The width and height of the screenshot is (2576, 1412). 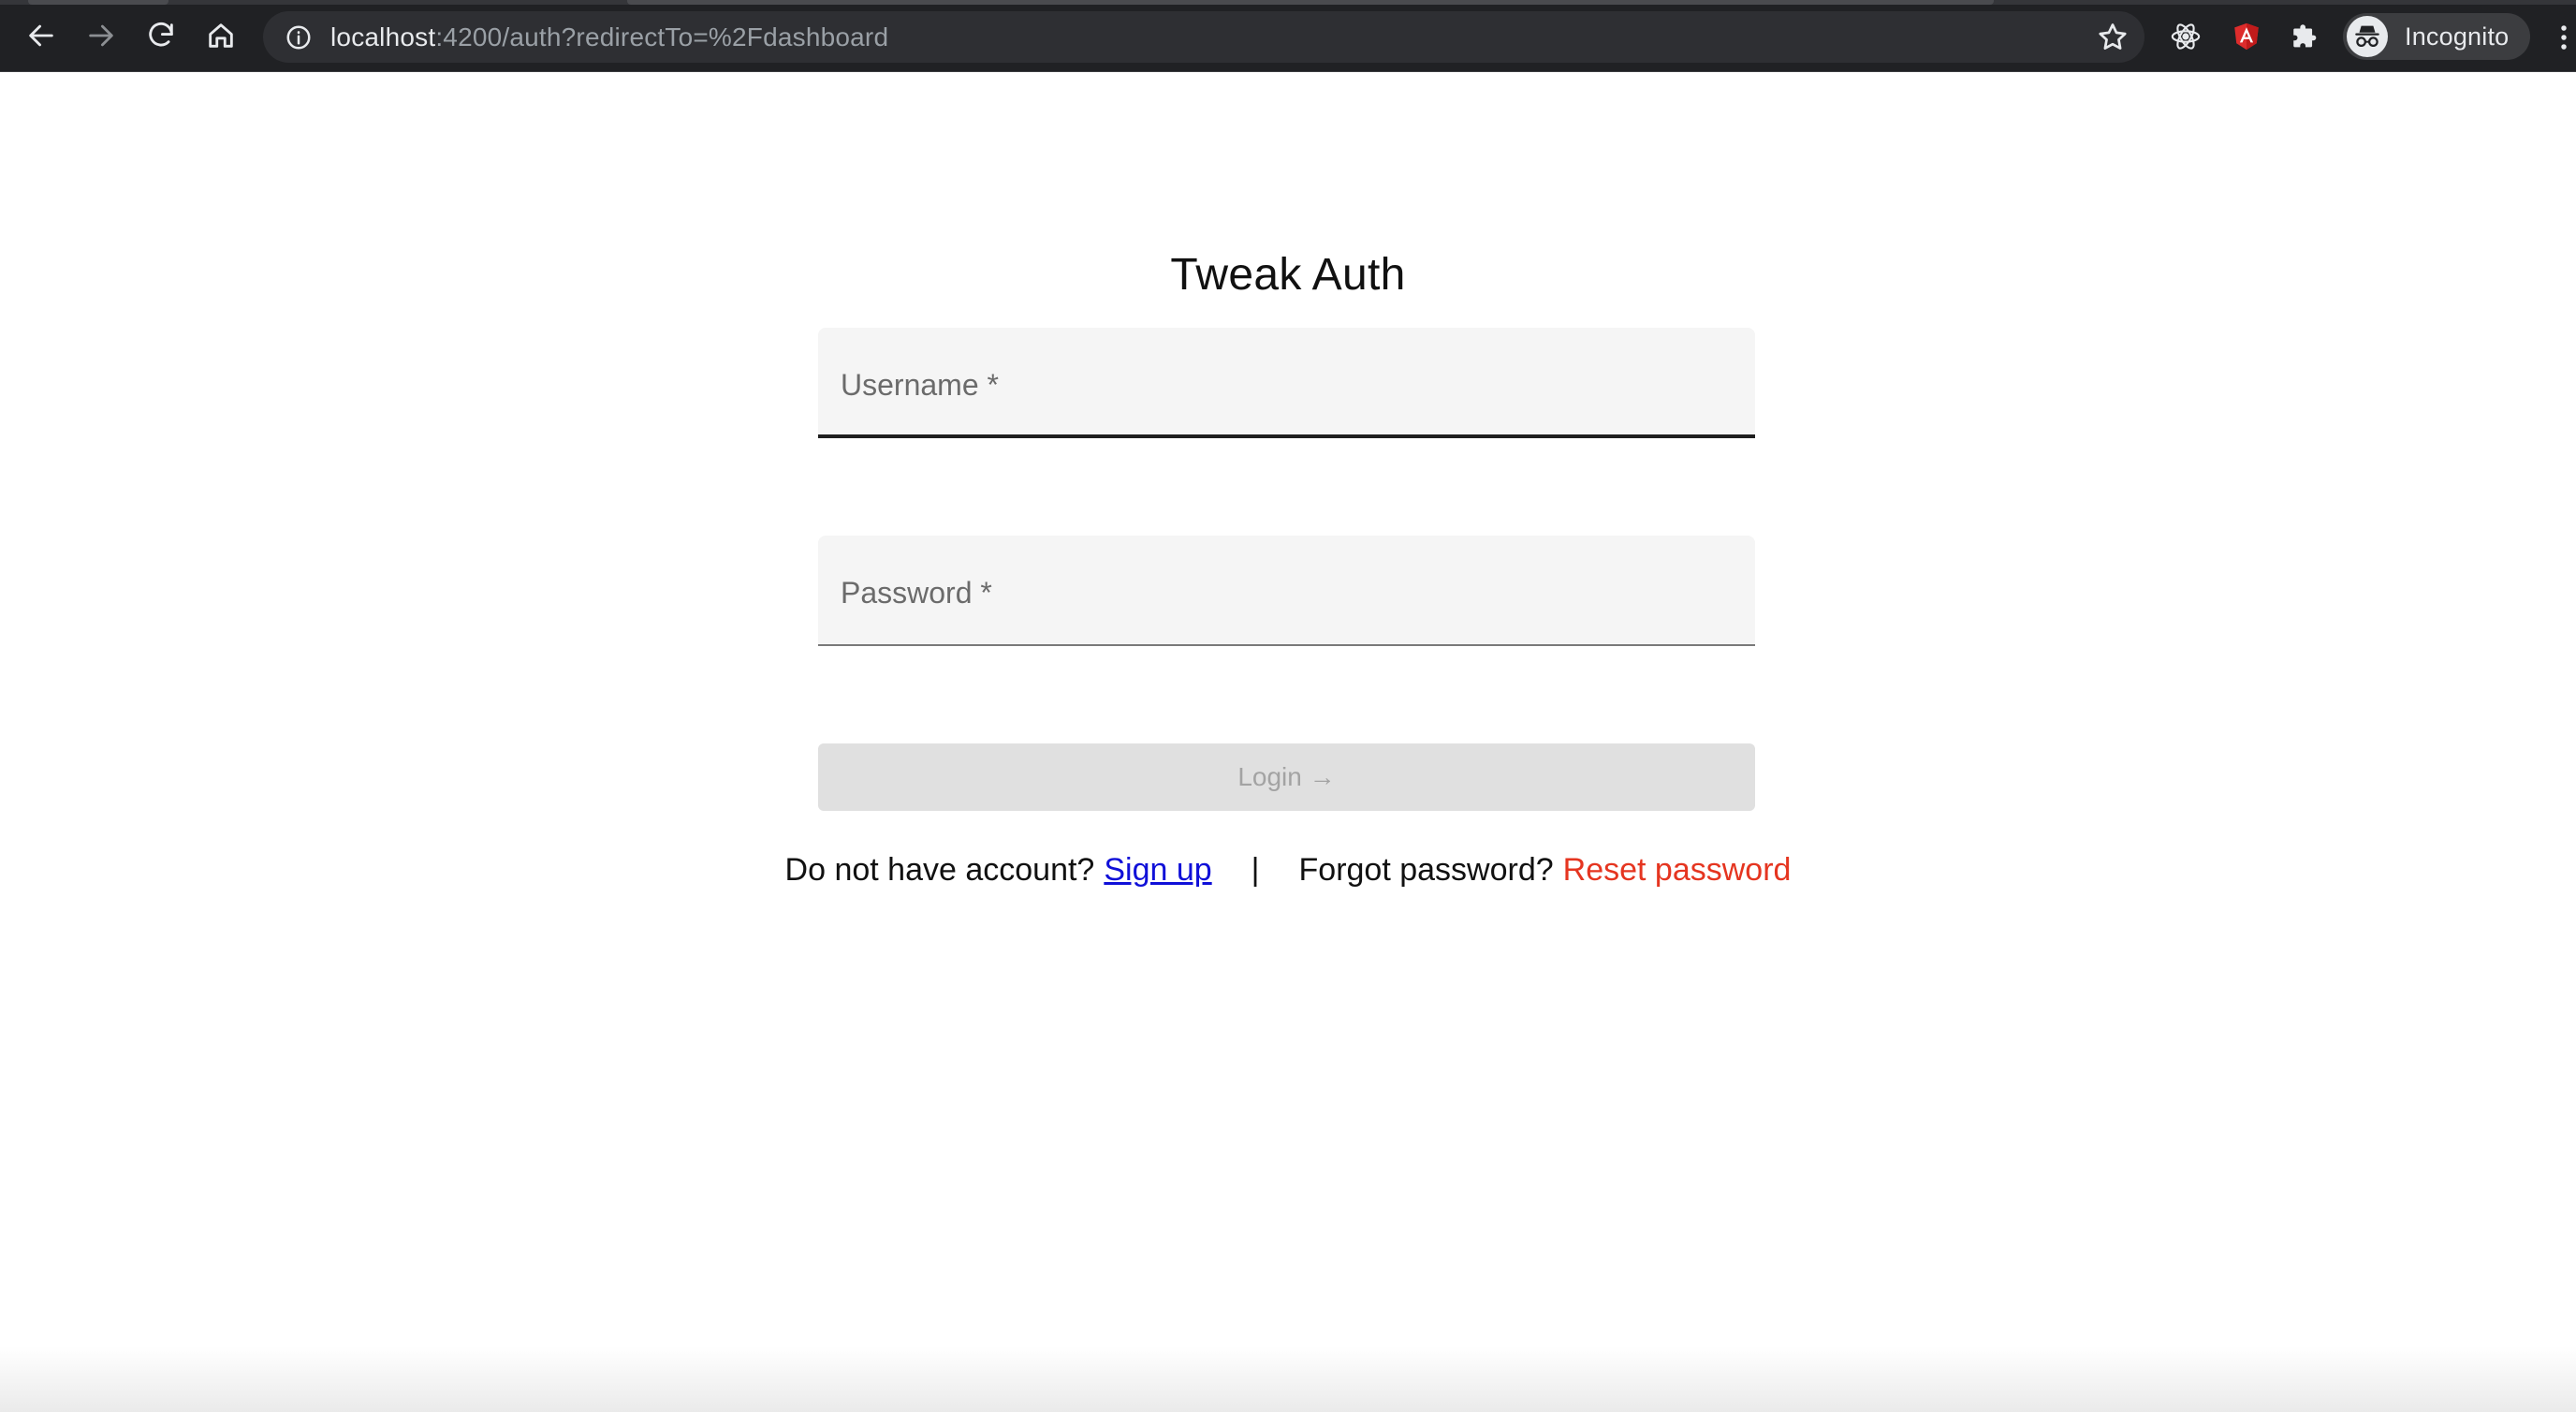 What do you see at coordinates (662, 37) in the screenshot?
I see `url-path: :4200/auth?redirectTo=%2Fdashboard` at bounding box center [662, 37].